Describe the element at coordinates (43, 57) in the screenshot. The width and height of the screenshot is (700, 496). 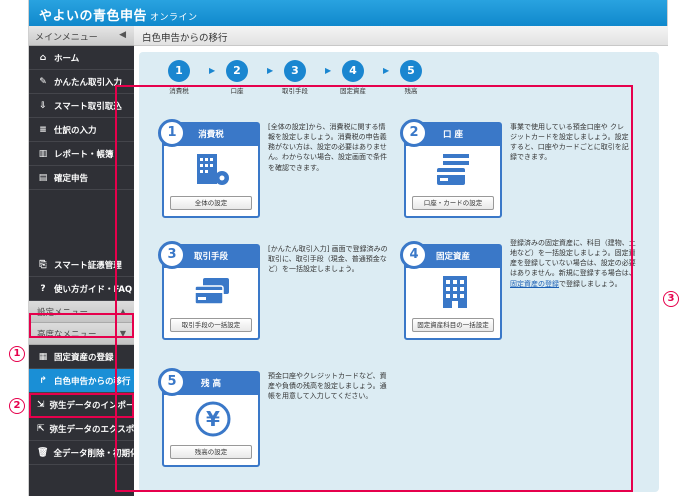
I see `home-icon: ⌂` at that location.